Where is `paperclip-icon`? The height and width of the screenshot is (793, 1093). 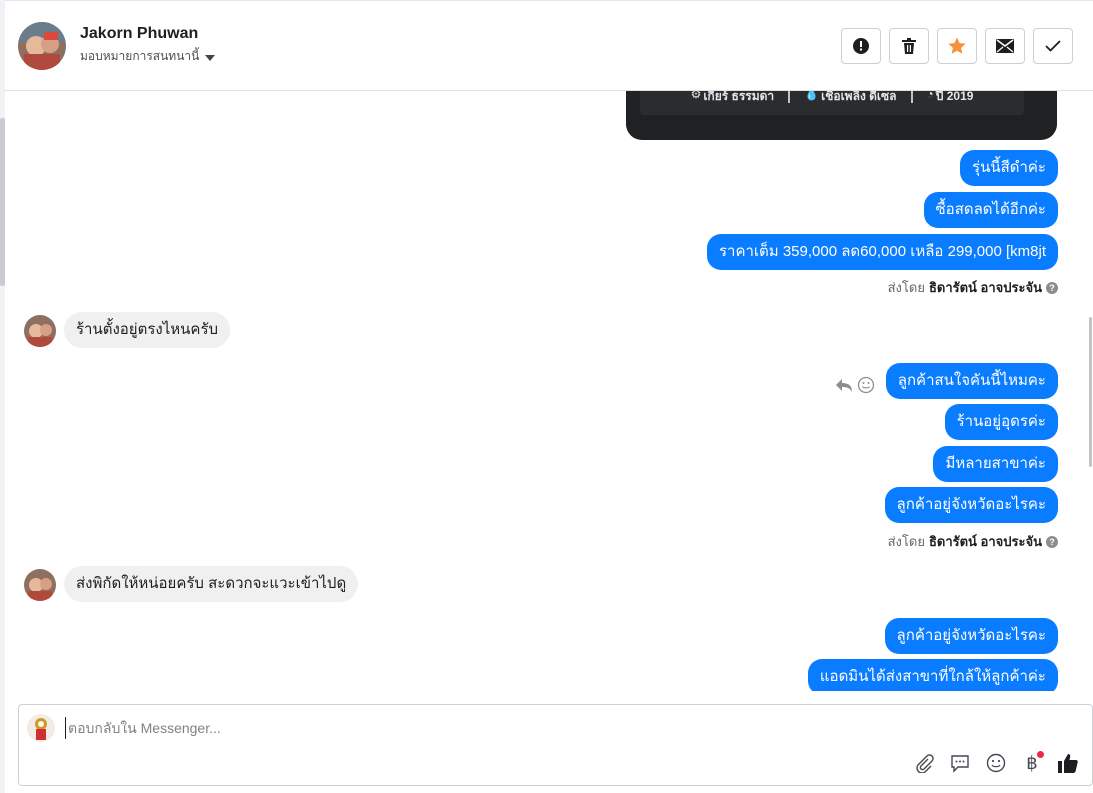 paperclip-icon is located at coordinates (925, 763).